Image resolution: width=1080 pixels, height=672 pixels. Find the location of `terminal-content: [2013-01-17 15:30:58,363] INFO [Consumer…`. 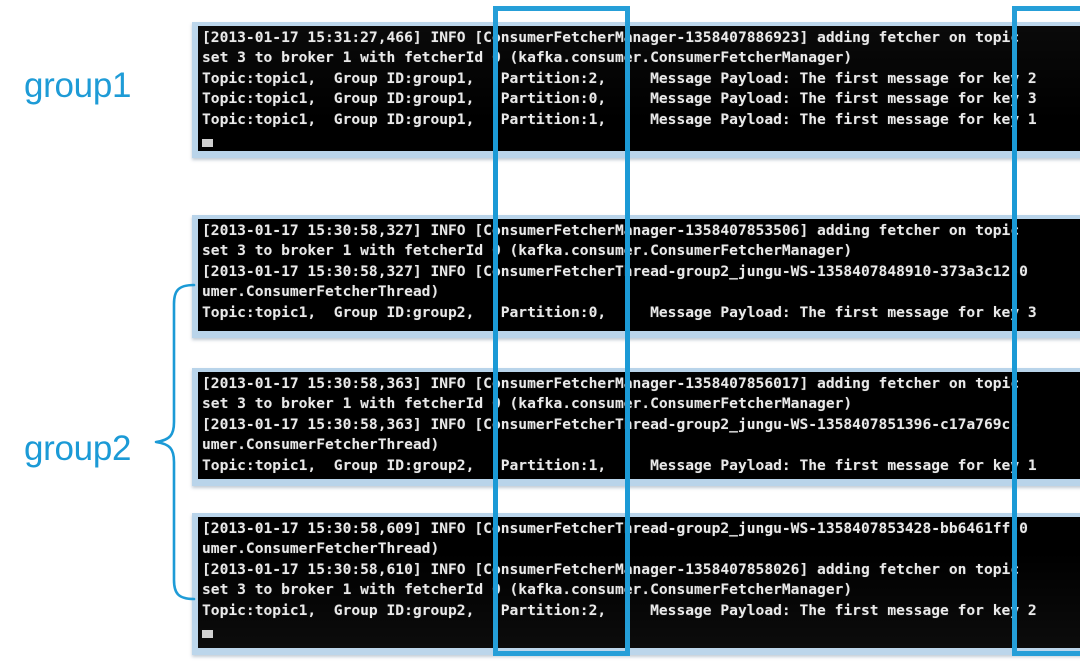

terminal-content: [2013-01-17 15:30:58,363] INFO [Consumer… is located at coordinates (639, 425).